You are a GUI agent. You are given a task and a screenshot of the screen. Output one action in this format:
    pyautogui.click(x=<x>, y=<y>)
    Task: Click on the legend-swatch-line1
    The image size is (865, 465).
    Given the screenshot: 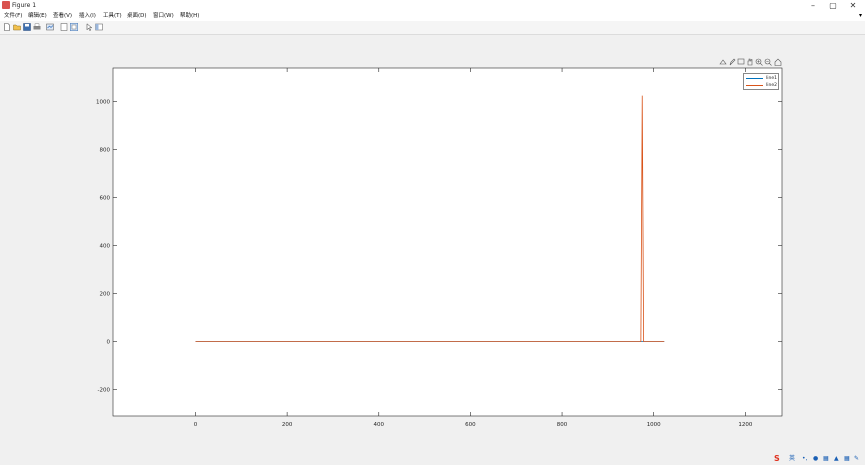 What is the action you would take?
    pyautogui.click(x=754, y=78)
    